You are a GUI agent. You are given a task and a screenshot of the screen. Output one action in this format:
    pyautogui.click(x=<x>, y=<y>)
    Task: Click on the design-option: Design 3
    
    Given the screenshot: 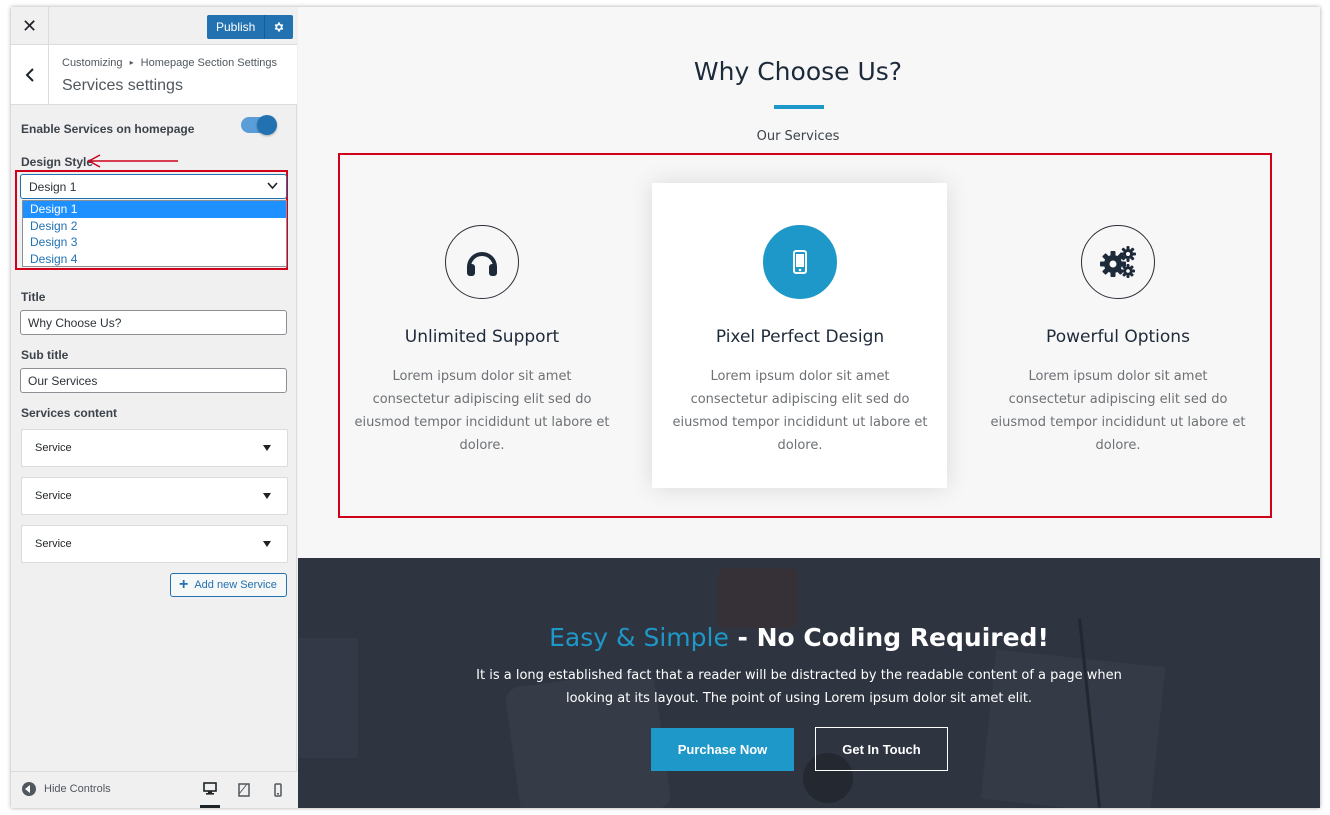 What is the action you would take?
    pyautogui.click(x=154, y=242)
    